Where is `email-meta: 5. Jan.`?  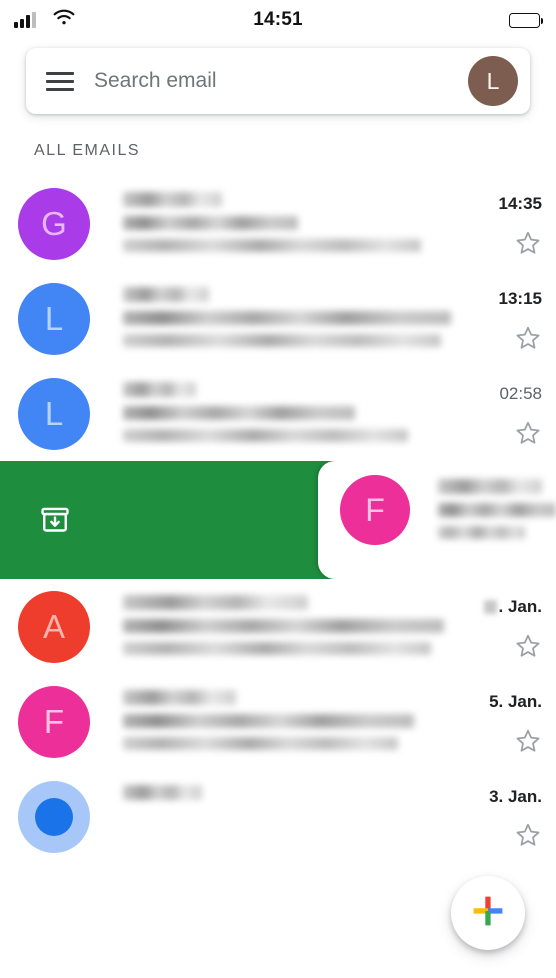 email-meta: 5. Jan. is located at coordinates (508, 722).